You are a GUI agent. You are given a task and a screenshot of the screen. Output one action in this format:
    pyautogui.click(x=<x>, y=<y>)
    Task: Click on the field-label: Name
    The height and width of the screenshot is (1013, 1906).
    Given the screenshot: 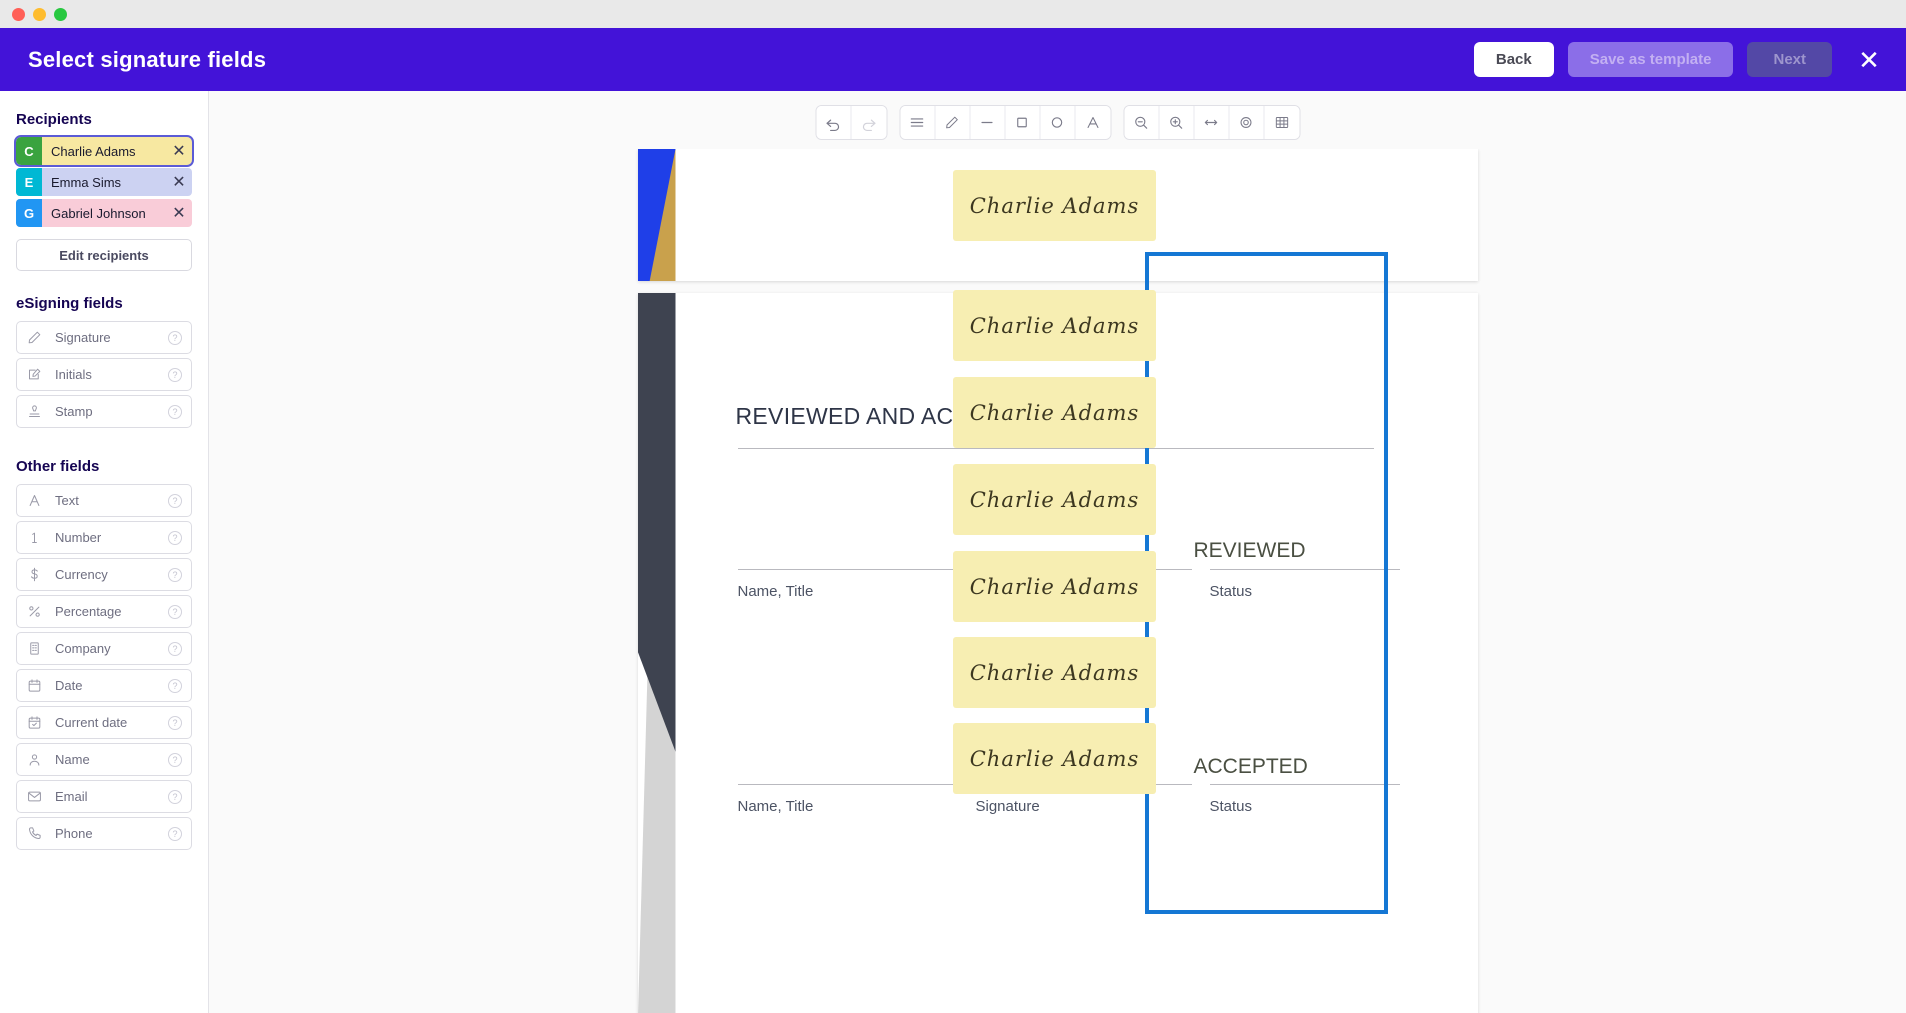 What is the action you would take?
    pyautogui.click(x=72, y=759)
    